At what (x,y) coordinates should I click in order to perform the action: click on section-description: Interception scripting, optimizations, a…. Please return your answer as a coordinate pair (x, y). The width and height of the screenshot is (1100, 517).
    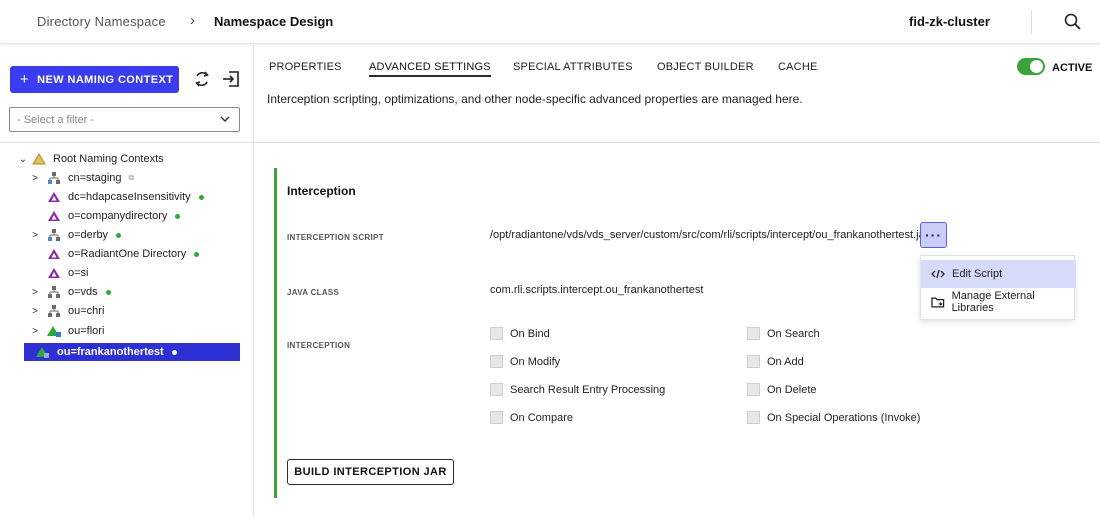
    Looking at the image, I should click on (535, 99).